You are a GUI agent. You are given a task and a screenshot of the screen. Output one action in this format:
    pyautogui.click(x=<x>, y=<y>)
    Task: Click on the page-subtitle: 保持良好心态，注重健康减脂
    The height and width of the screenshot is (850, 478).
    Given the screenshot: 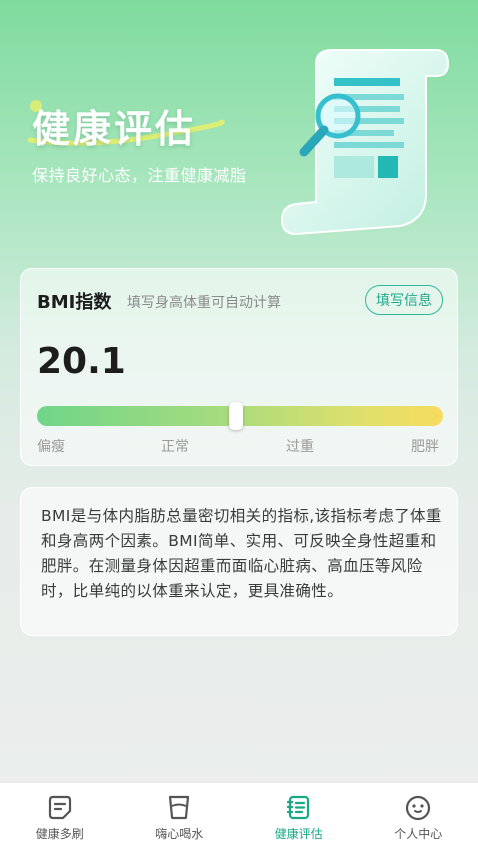 What is the action you would take?
    pyautogui.click(x=139, y=175)
    